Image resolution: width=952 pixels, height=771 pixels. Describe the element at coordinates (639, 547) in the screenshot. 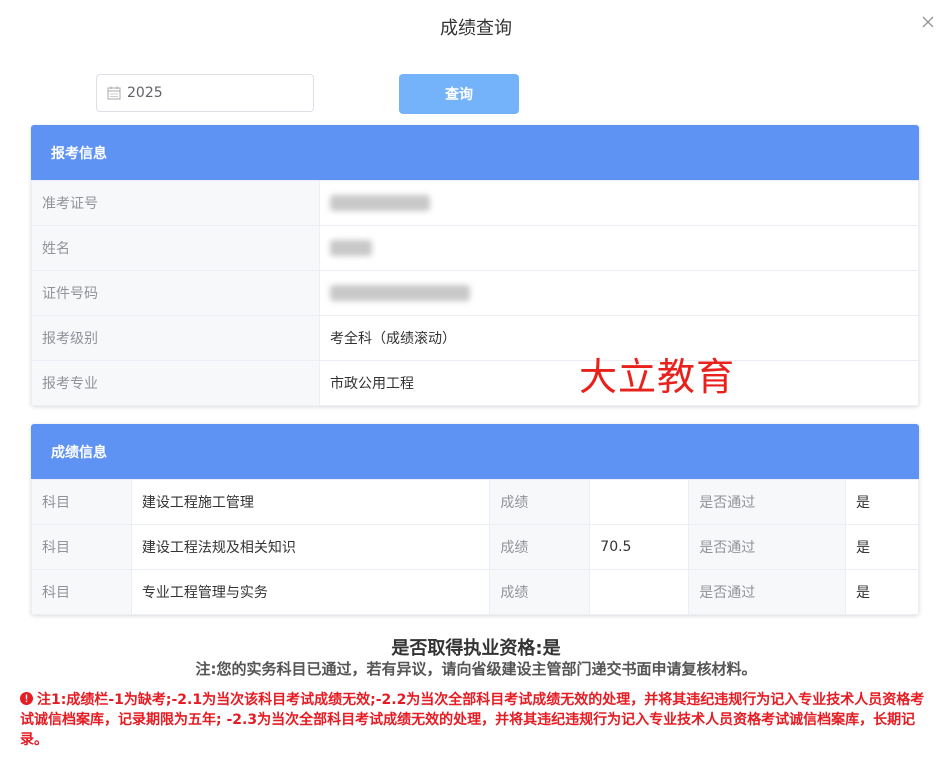

I see `score-value: 70.5` at that location.